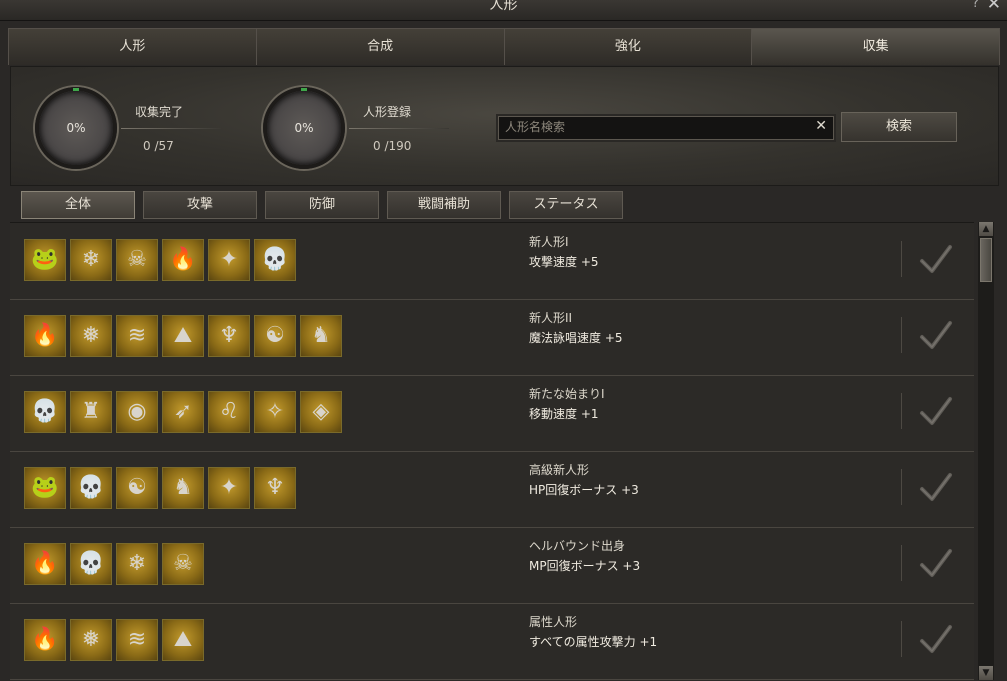 The image size is (1007, 681). Describe the element at coordinates (132, 46) in the screenshot. I see `tab-doll: 人形` at that location.